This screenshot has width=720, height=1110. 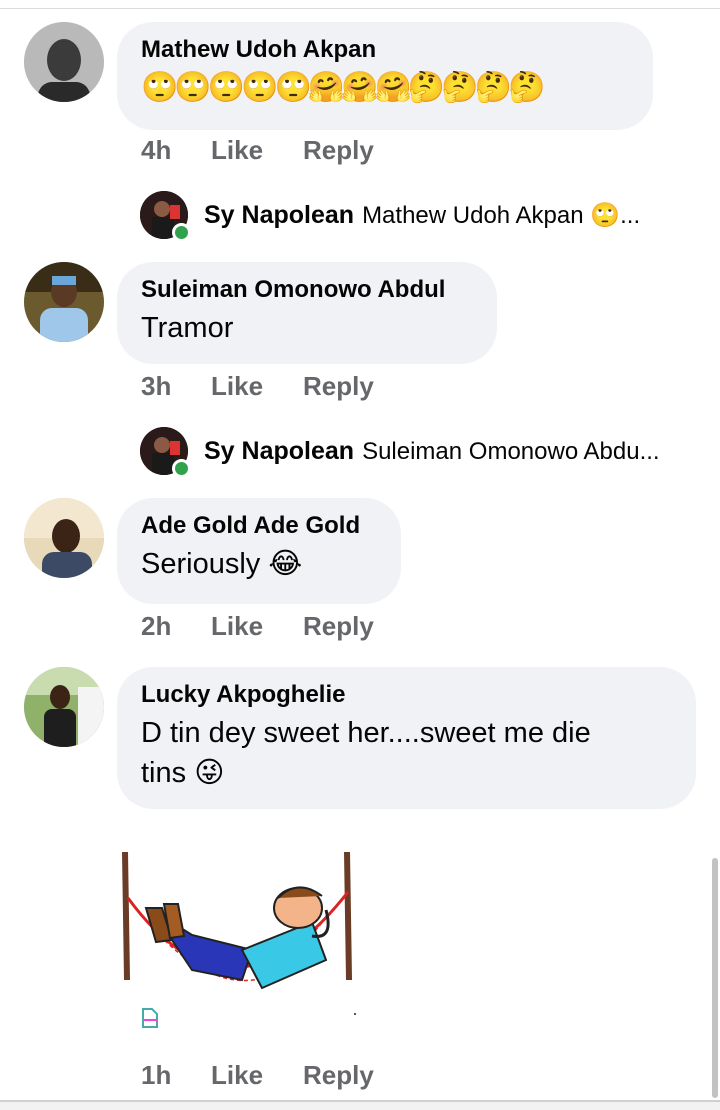 What do you see at coordinates (715, 978) in the screenshot?
I see `scrollbar` at bounding box center [715, 978].